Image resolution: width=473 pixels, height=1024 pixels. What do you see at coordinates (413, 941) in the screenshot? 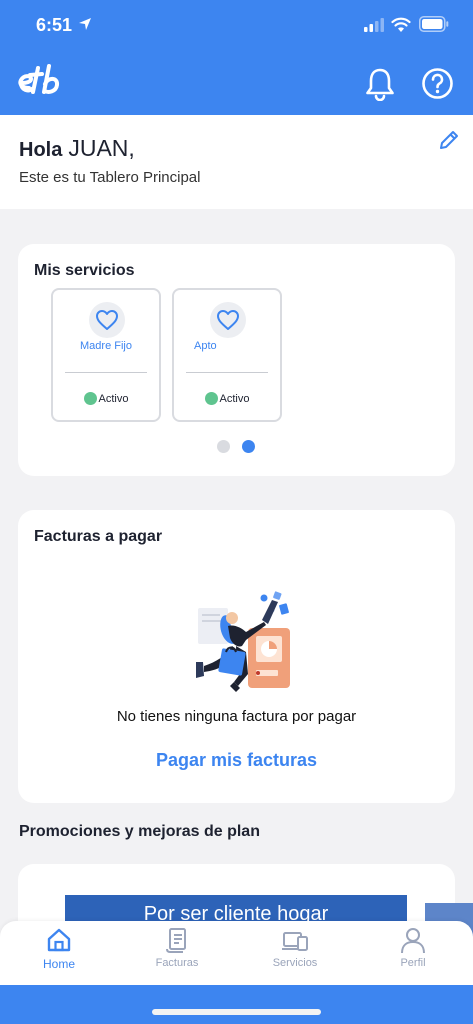
I see `user-icon` at bounding box center [413, 941].